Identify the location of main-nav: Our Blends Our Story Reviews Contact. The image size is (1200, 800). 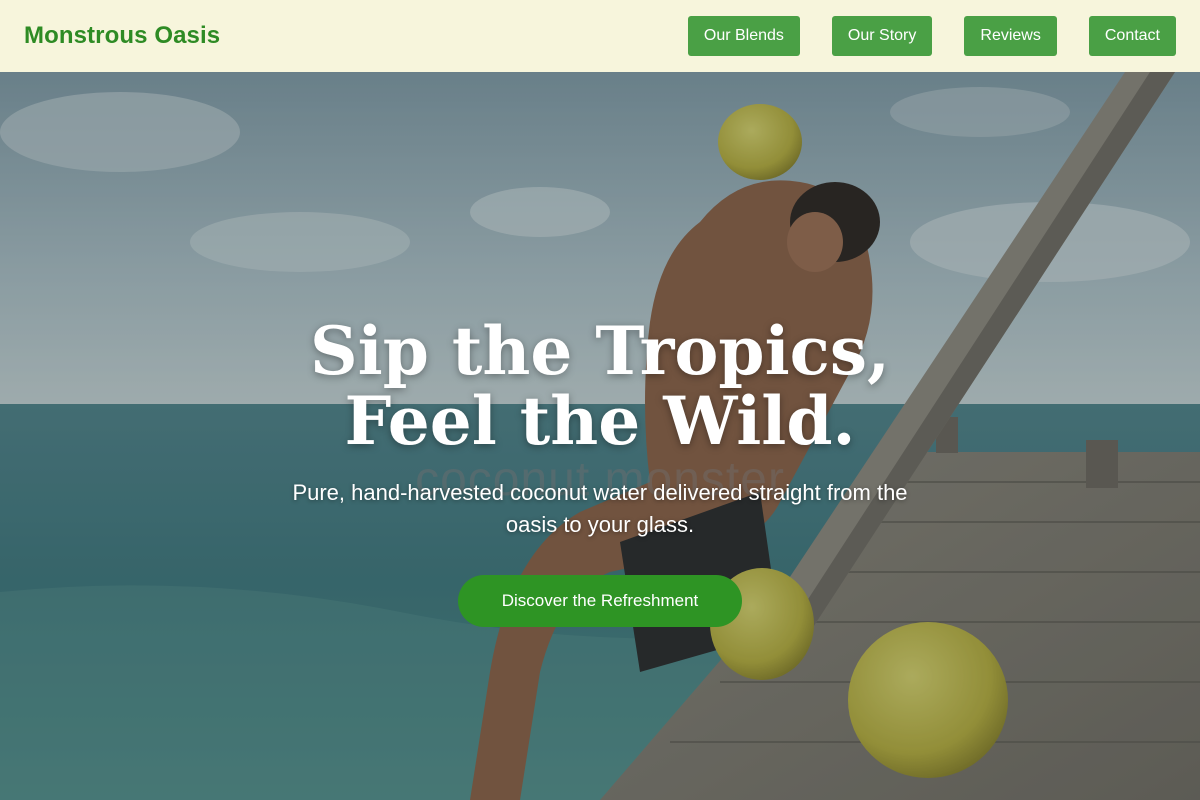
(931, 36).